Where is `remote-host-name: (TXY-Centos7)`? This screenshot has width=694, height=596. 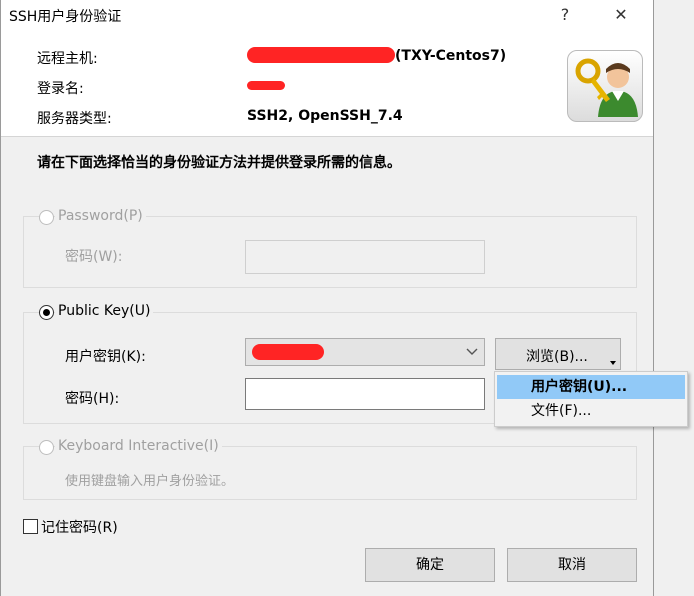 remote-host-name: (TXY-Centos7) is located at coordinates (451, 56).